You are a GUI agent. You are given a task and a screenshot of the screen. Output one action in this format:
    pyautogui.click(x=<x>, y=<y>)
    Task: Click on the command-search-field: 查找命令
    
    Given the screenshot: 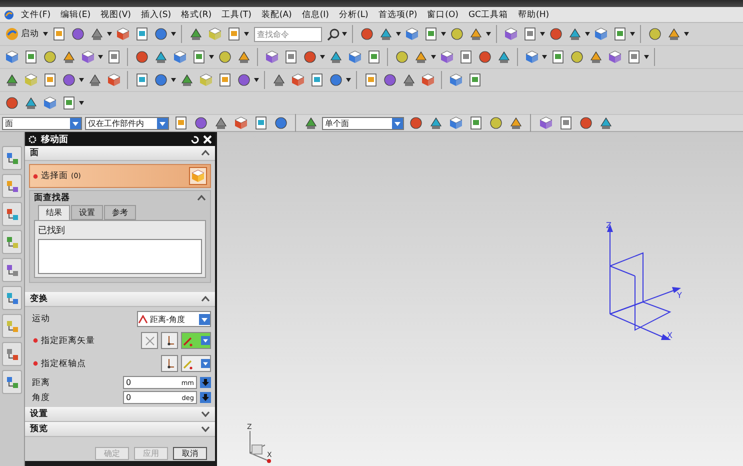 What is the action you would take?
    pyautogui.click(x=288, y=34)
    